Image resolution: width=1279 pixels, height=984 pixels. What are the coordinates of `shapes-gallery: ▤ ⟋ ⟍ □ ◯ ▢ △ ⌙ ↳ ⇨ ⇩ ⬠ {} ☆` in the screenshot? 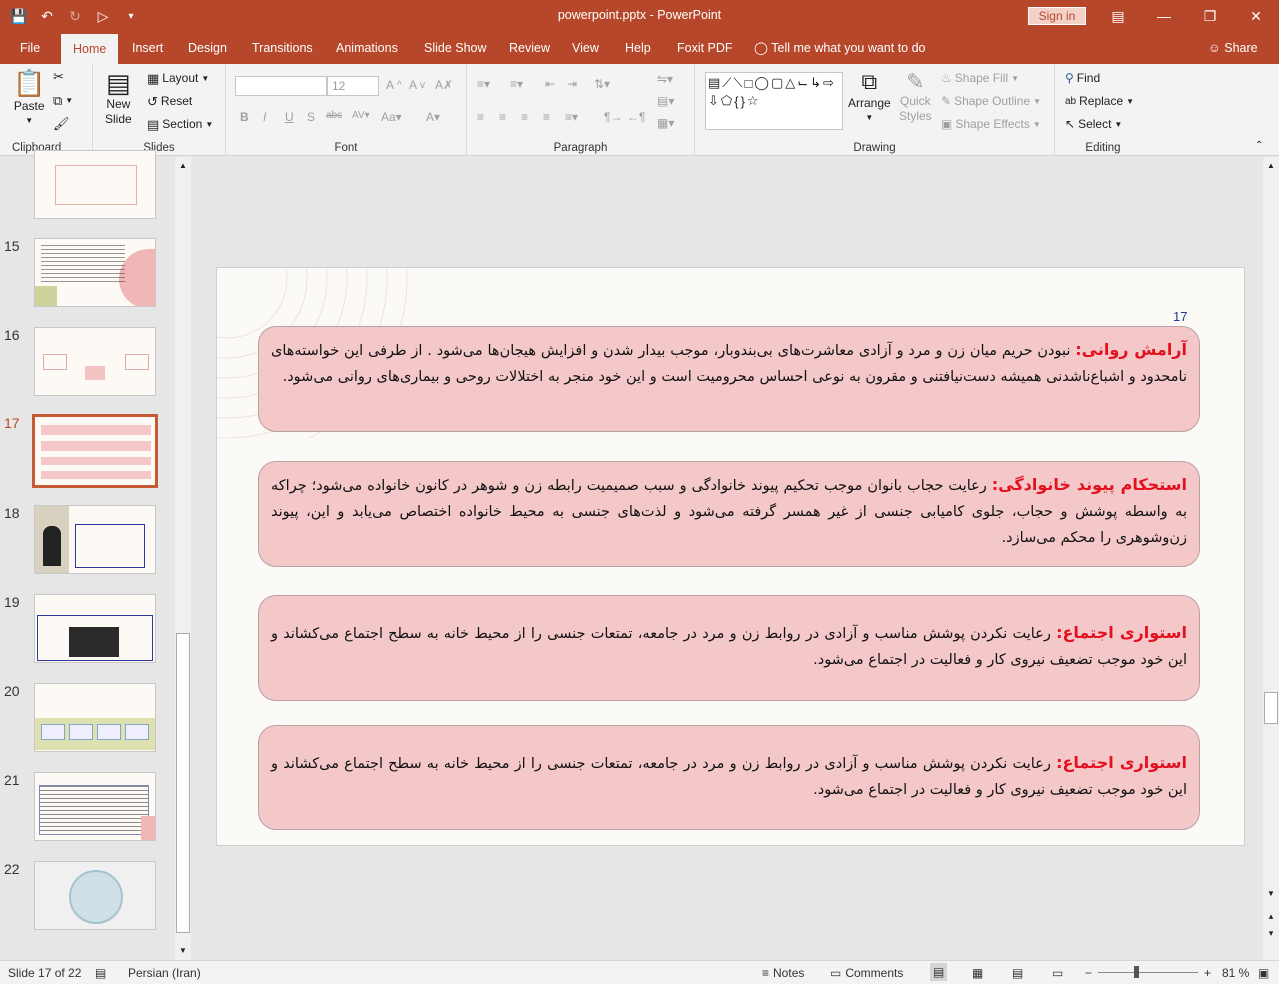 It's located at (774, 101).